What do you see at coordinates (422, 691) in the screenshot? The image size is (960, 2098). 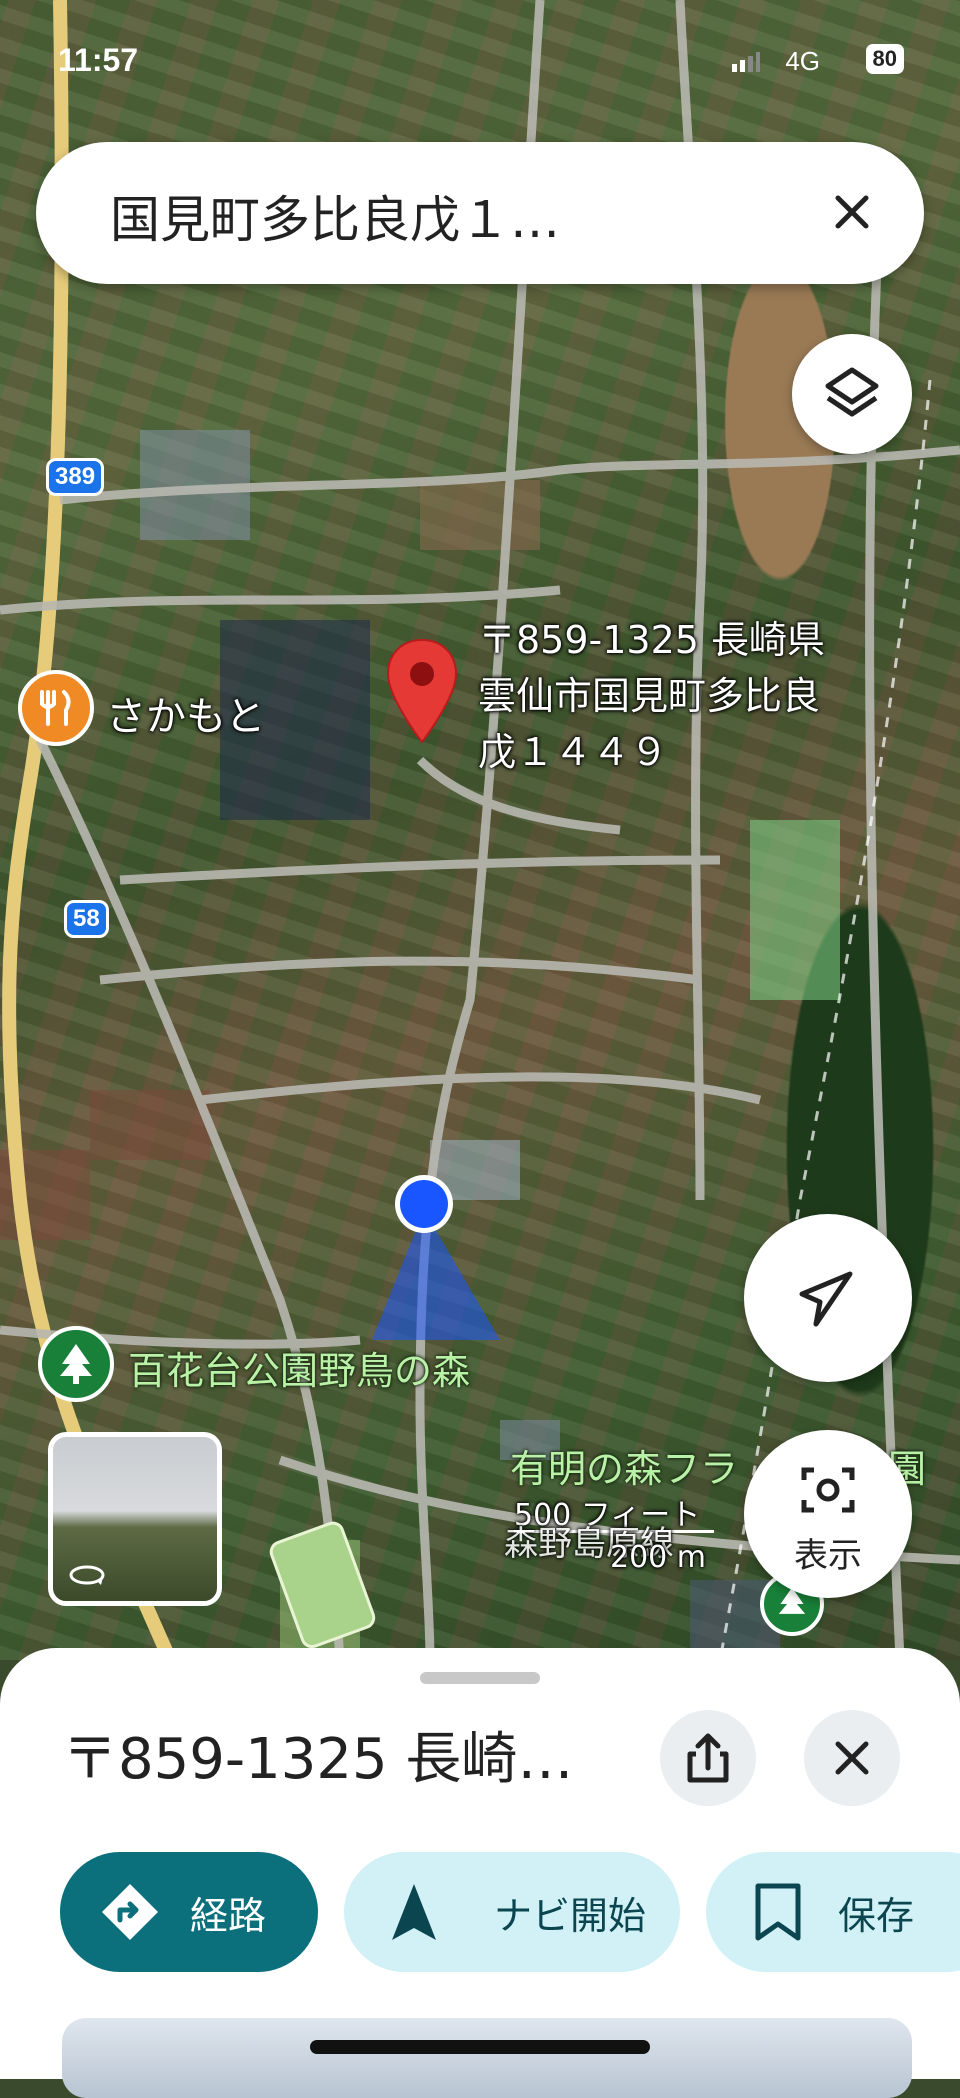 I see `location-pin-icon` at bounding box center [422, 691].